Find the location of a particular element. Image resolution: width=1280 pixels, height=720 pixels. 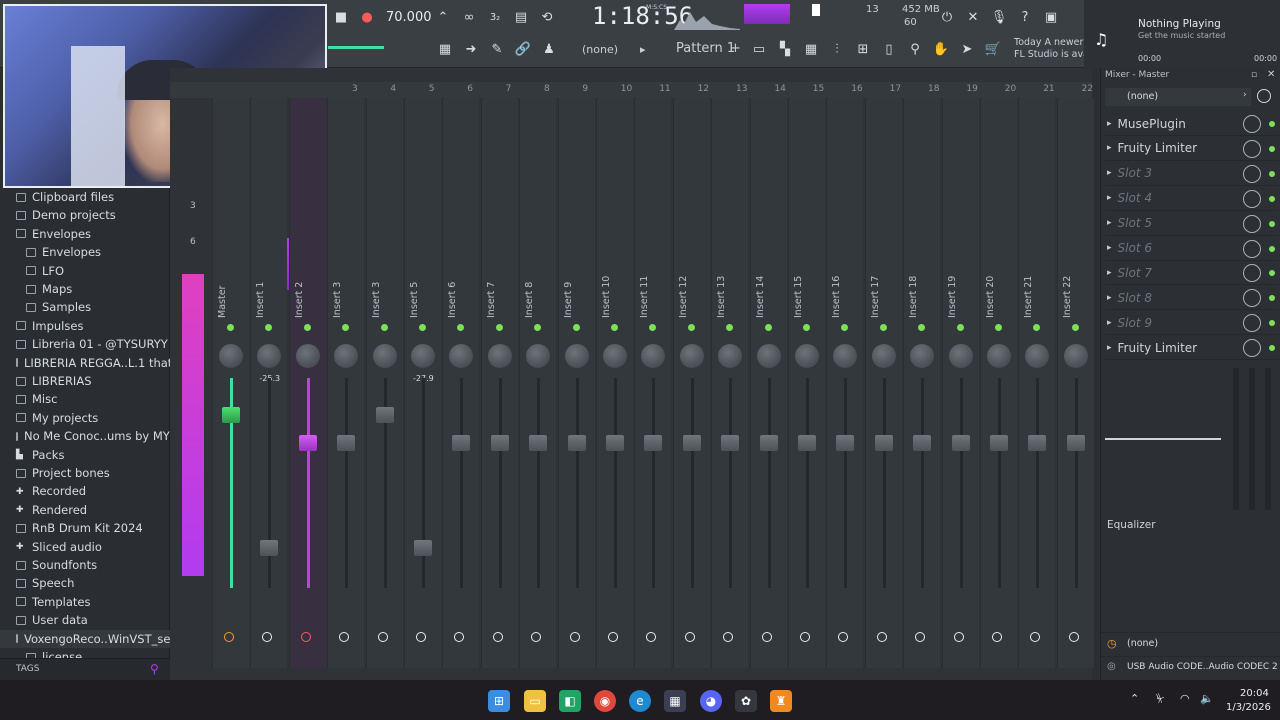

master-volume-slider is located at coordinates (356, 47).